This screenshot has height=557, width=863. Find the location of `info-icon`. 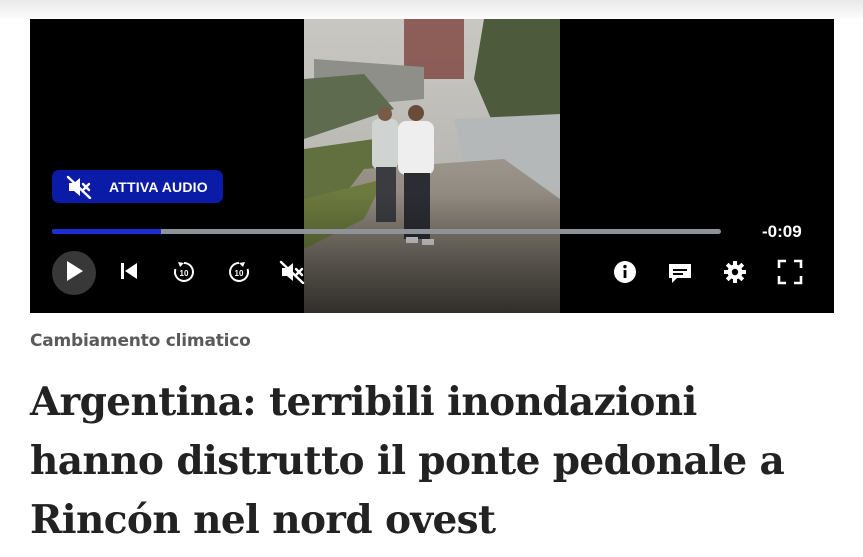

info-icon is located at coordinates (625, 274).